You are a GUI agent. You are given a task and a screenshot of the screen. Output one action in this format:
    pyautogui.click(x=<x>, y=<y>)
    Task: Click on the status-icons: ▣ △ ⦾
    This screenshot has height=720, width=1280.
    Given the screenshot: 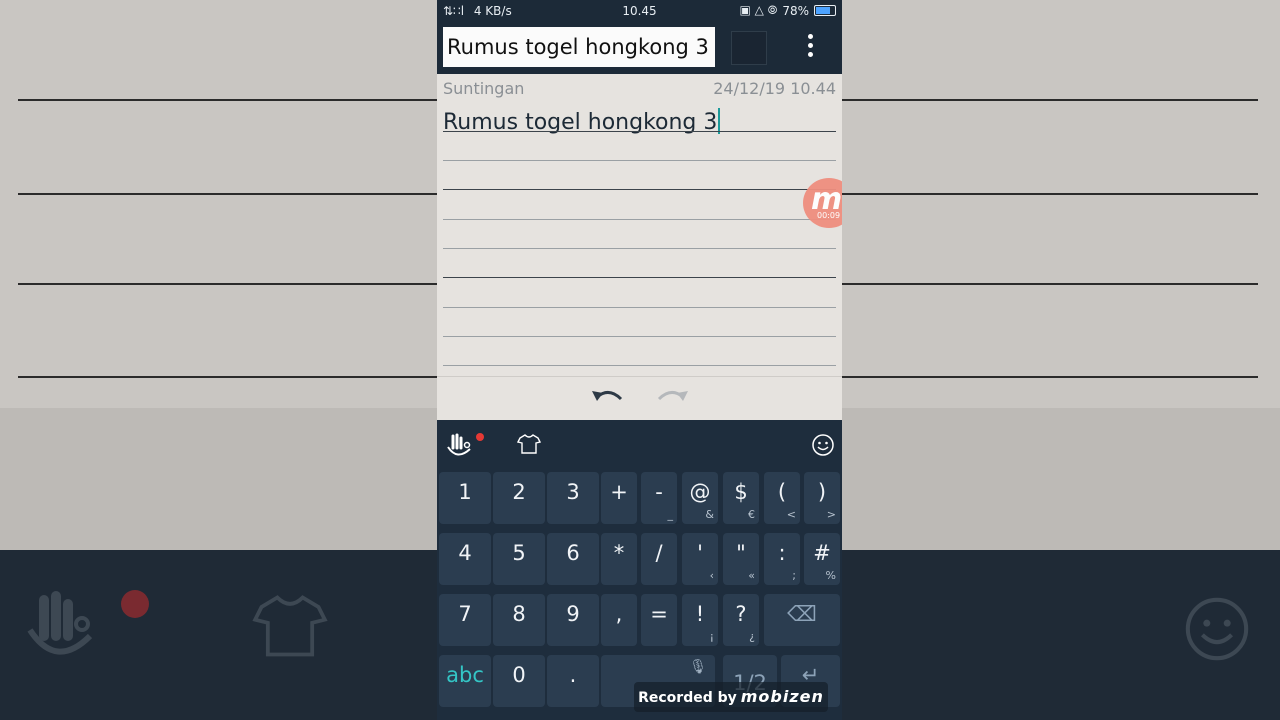 What is the action you would take?
    pyautogui.click(x=758, y=10)
    